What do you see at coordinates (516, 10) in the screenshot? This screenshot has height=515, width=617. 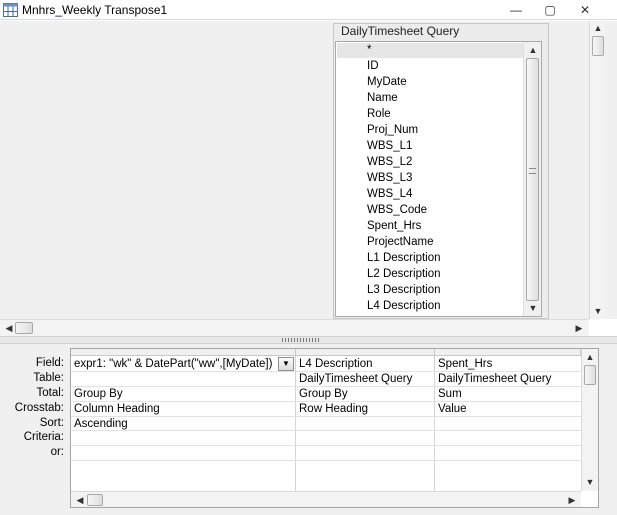 I see `minimize-button: —` at bounding box center [516, 10].